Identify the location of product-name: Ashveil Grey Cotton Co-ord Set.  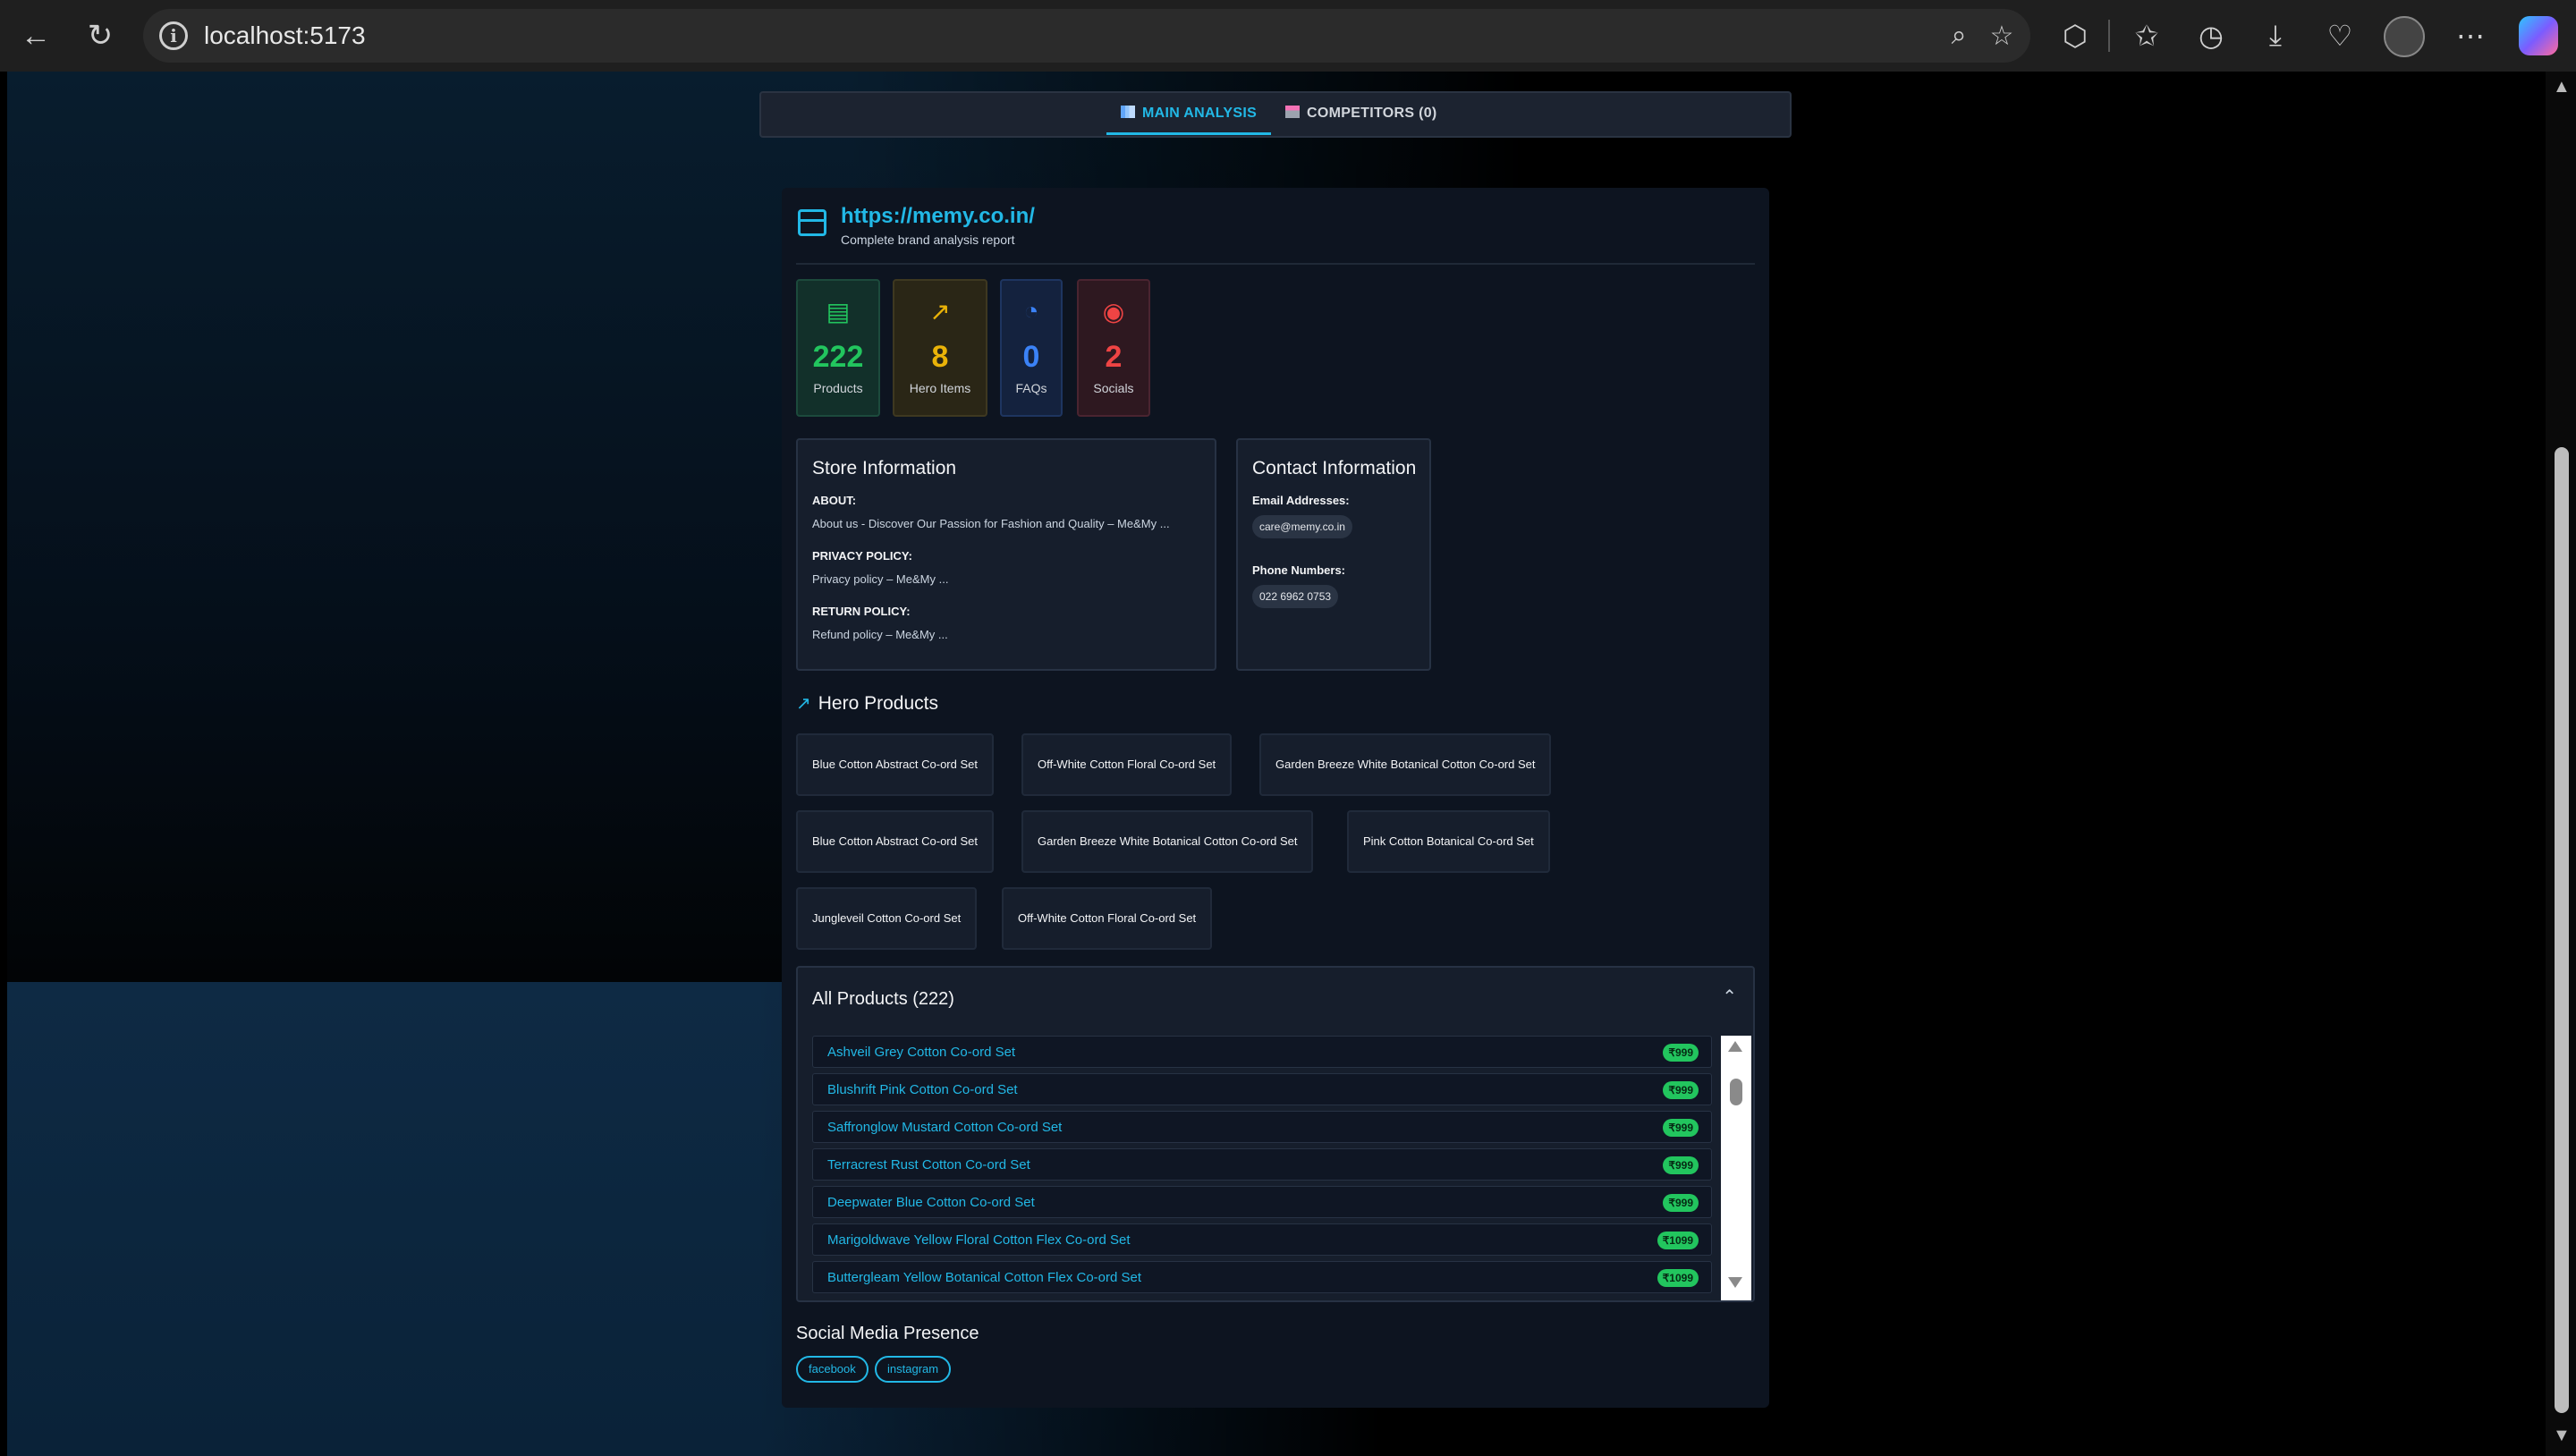
(921, 1052).